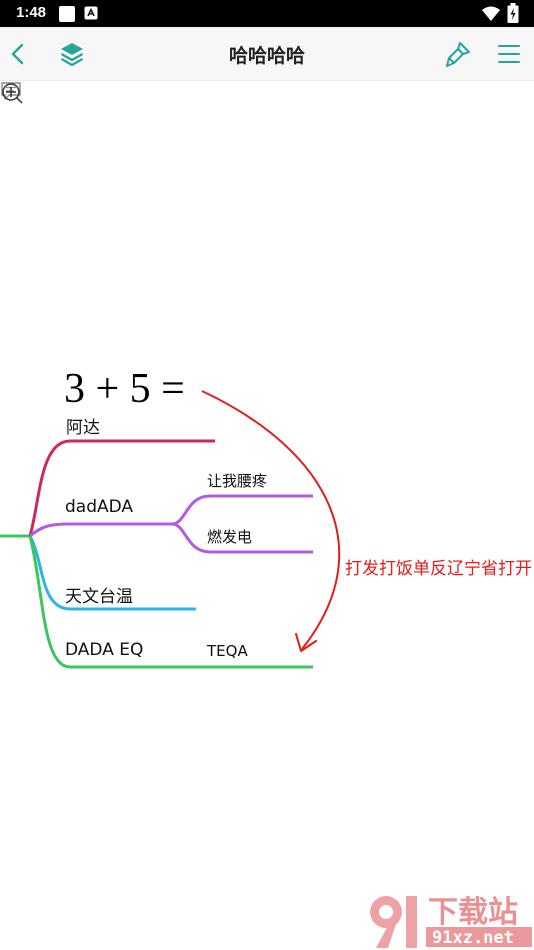  What do you see at coordinates (267, 13) in the screenshot?
I see `status-bar: 1:48` at bounding box center [267, 13].